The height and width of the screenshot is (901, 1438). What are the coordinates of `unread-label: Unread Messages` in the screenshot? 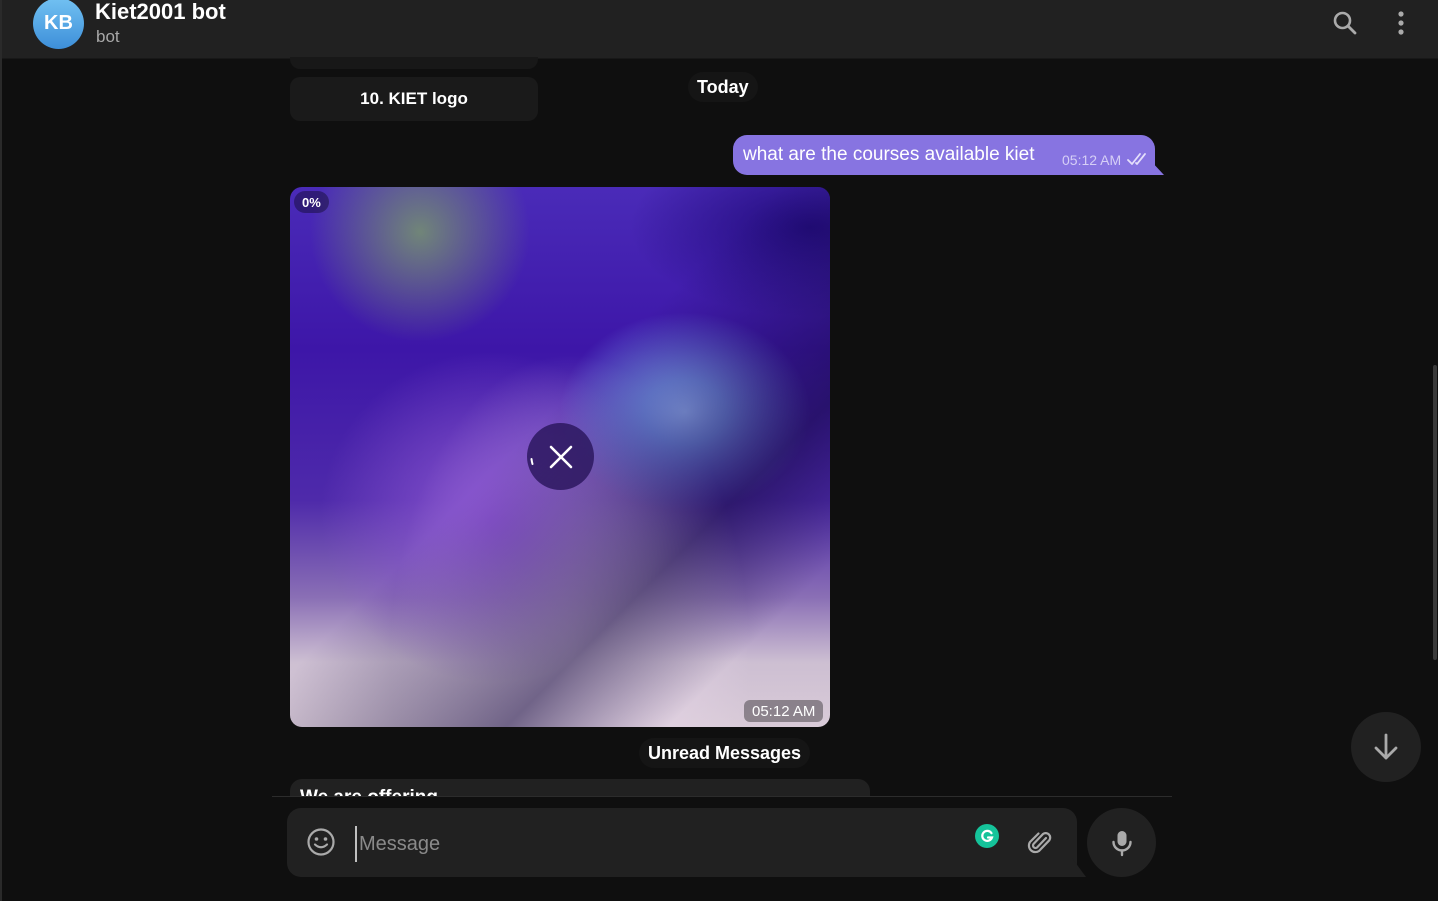 It's located at (725, 752).